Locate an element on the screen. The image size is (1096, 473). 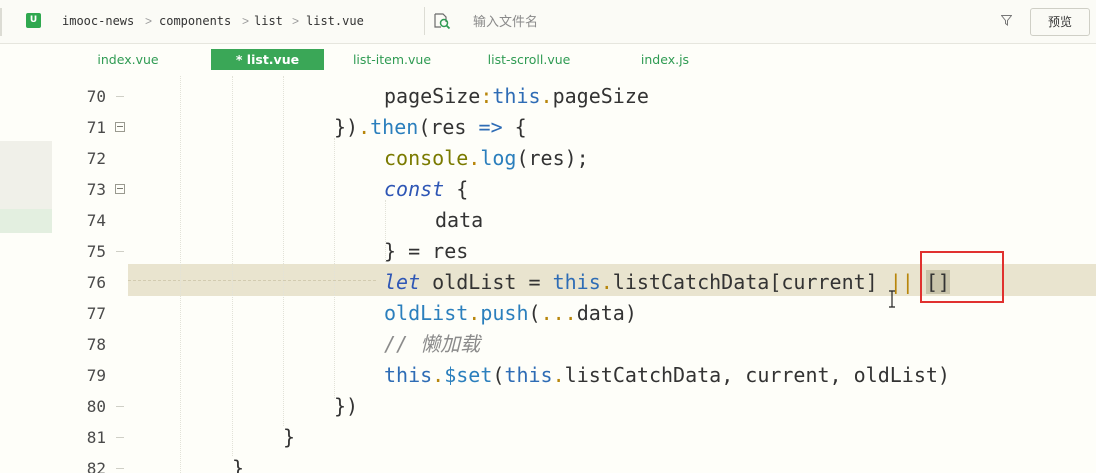
breadcrumb-project: imooc-news is located at coordinates (98, 21).